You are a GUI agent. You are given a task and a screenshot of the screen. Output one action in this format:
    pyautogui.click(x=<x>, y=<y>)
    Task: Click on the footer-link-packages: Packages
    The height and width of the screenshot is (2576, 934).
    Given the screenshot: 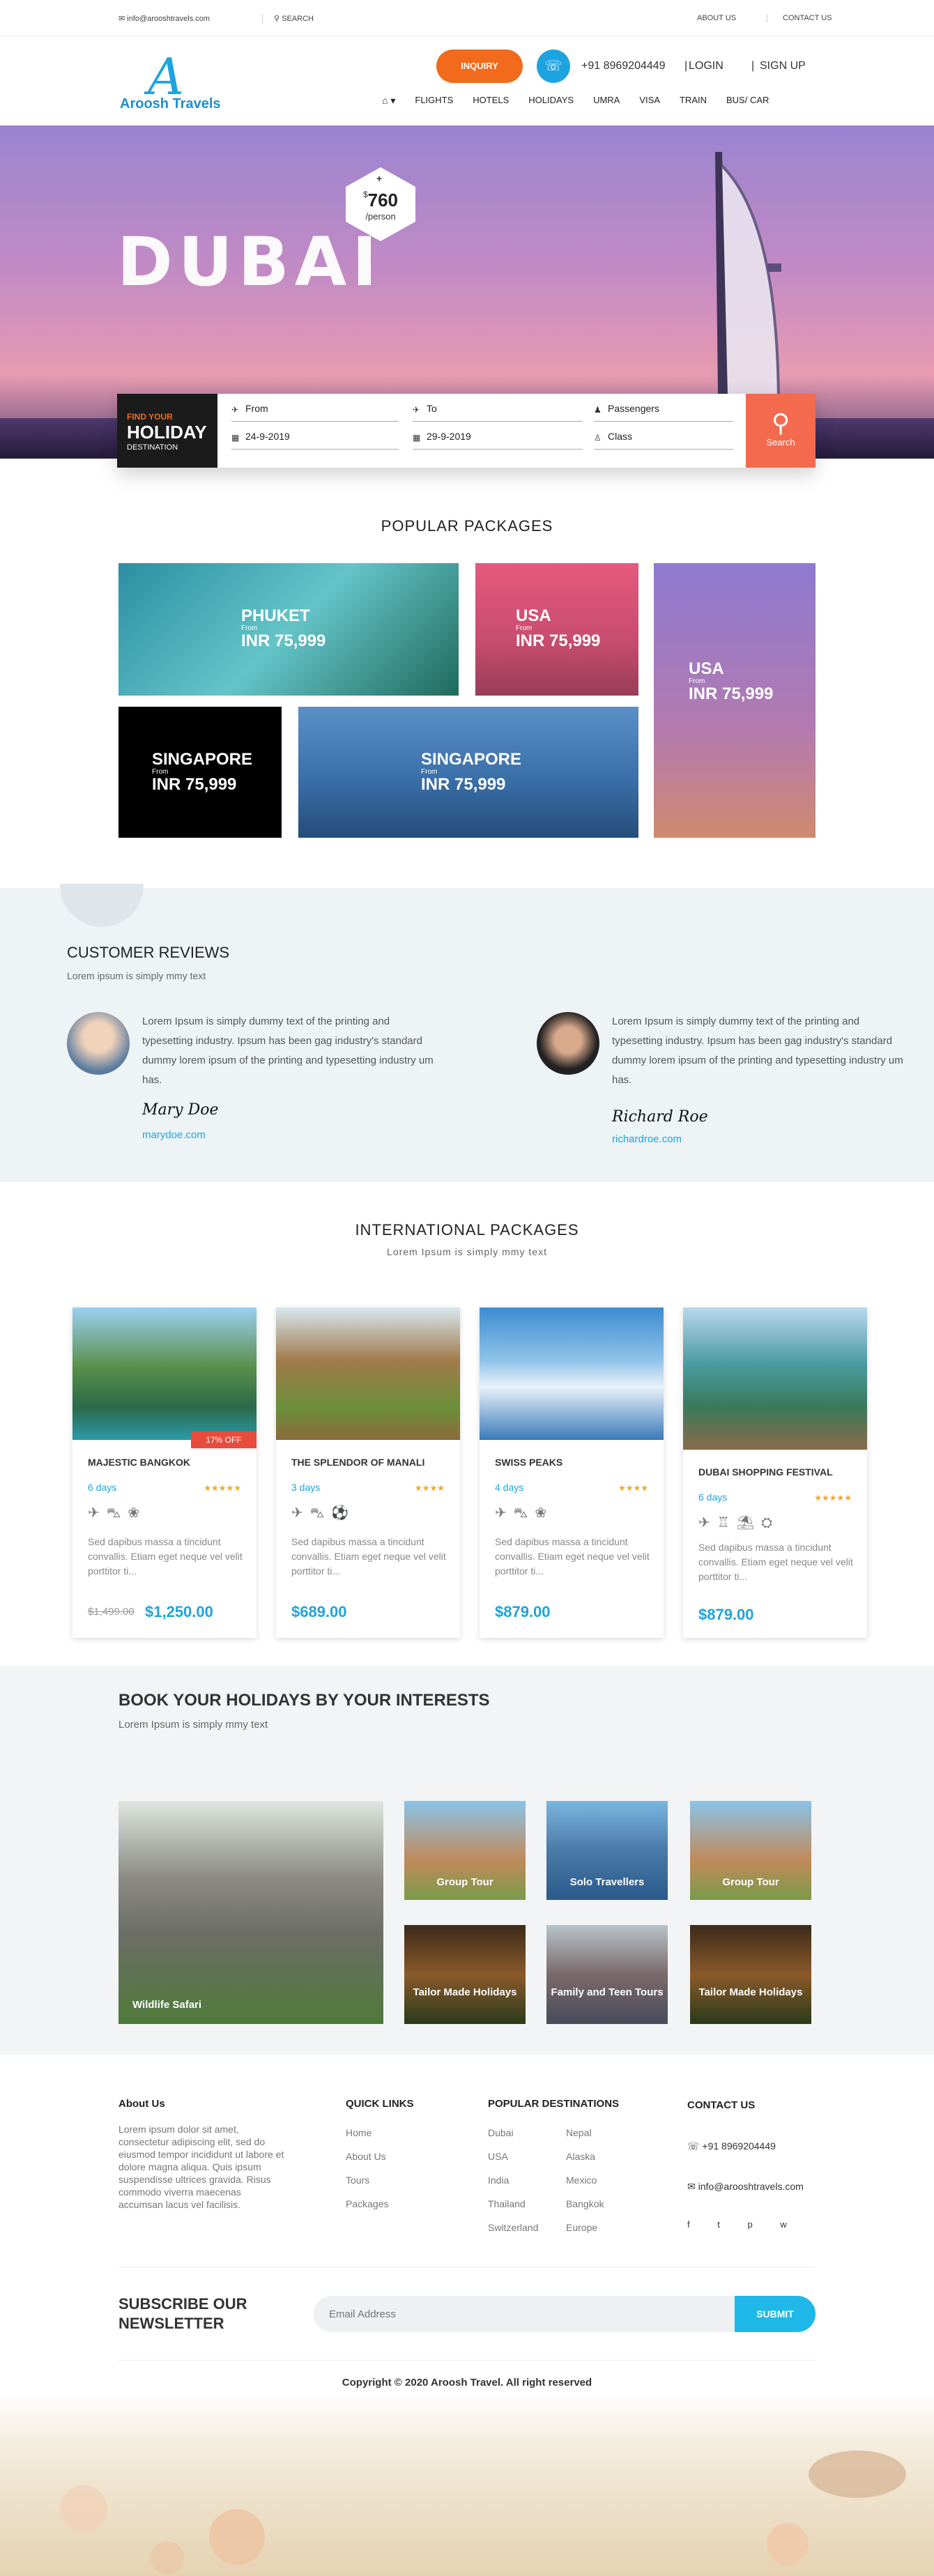 What is the action you would take?
    pyautogui.click(x=367, y=2210)
    